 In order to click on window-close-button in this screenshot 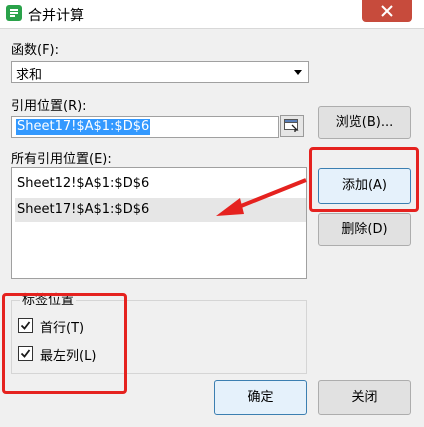, I will do `click(387, 11)`.